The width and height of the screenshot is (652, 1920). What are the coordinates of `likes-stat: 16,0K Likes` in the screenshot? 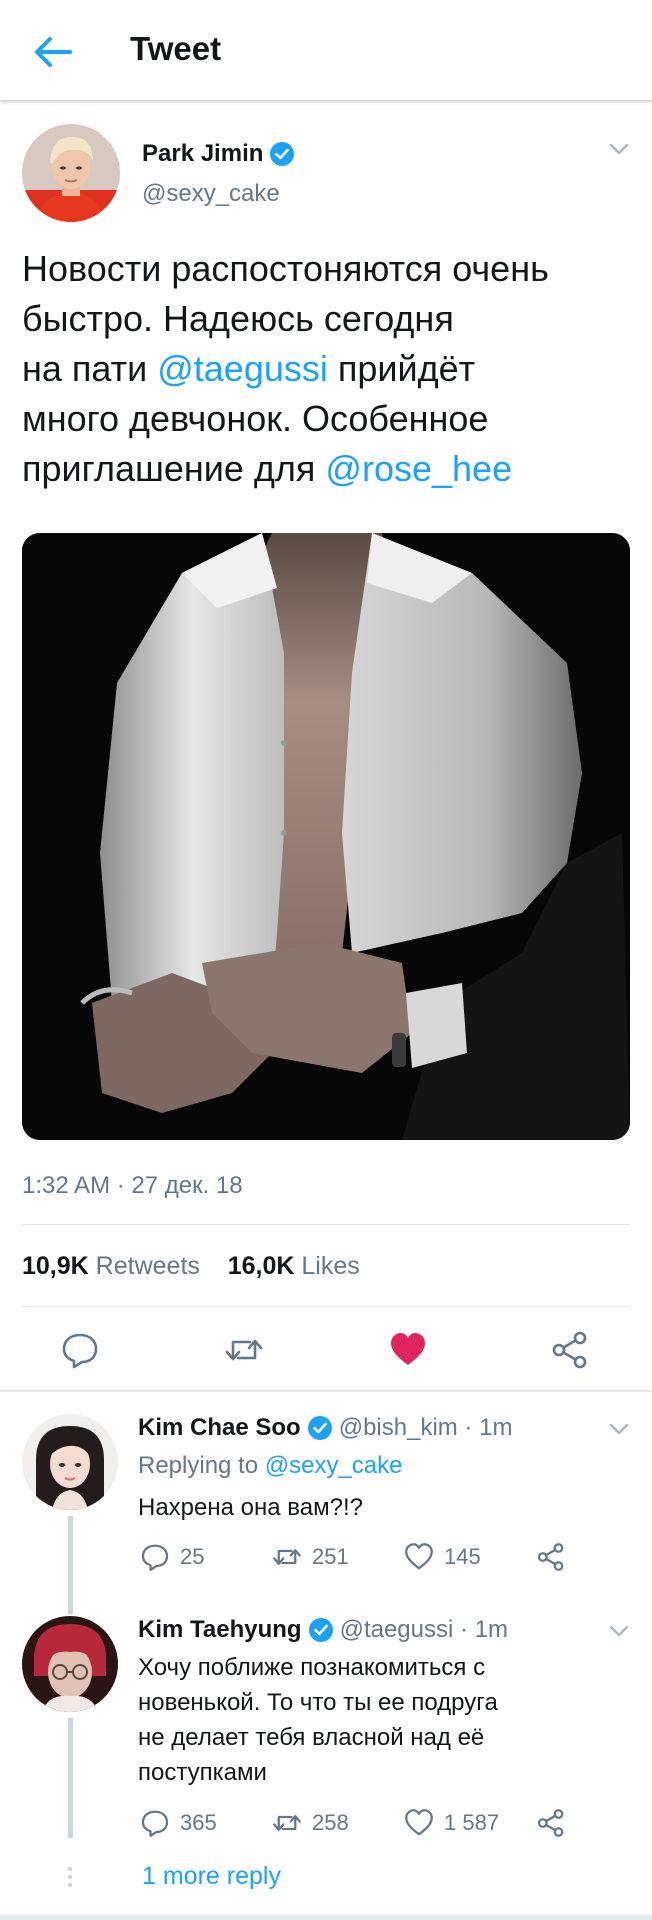 It's located at (294, 1266).